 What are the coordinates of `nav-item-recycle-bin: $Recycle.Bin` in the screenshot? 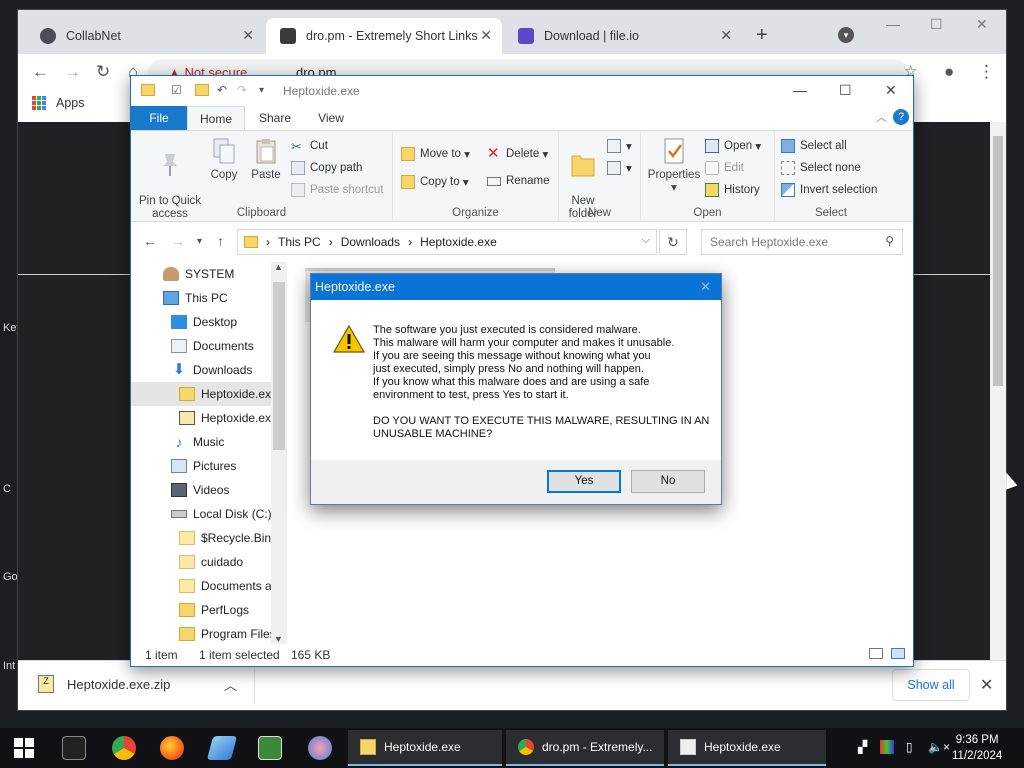 It's located at (201, 538).